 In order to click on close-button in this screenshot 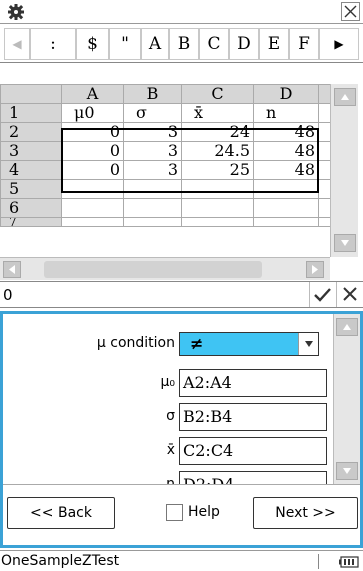, I will do `click(350, 11)`.